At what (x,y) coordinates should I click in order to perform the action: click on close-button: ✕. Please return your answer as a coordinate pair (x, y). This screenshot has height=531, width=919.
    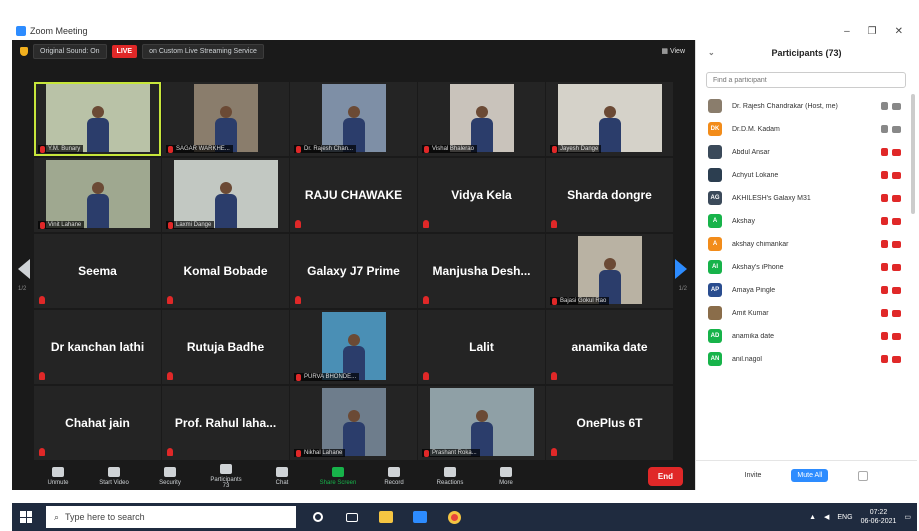
    Looking at the image, I should click on (899, 31).